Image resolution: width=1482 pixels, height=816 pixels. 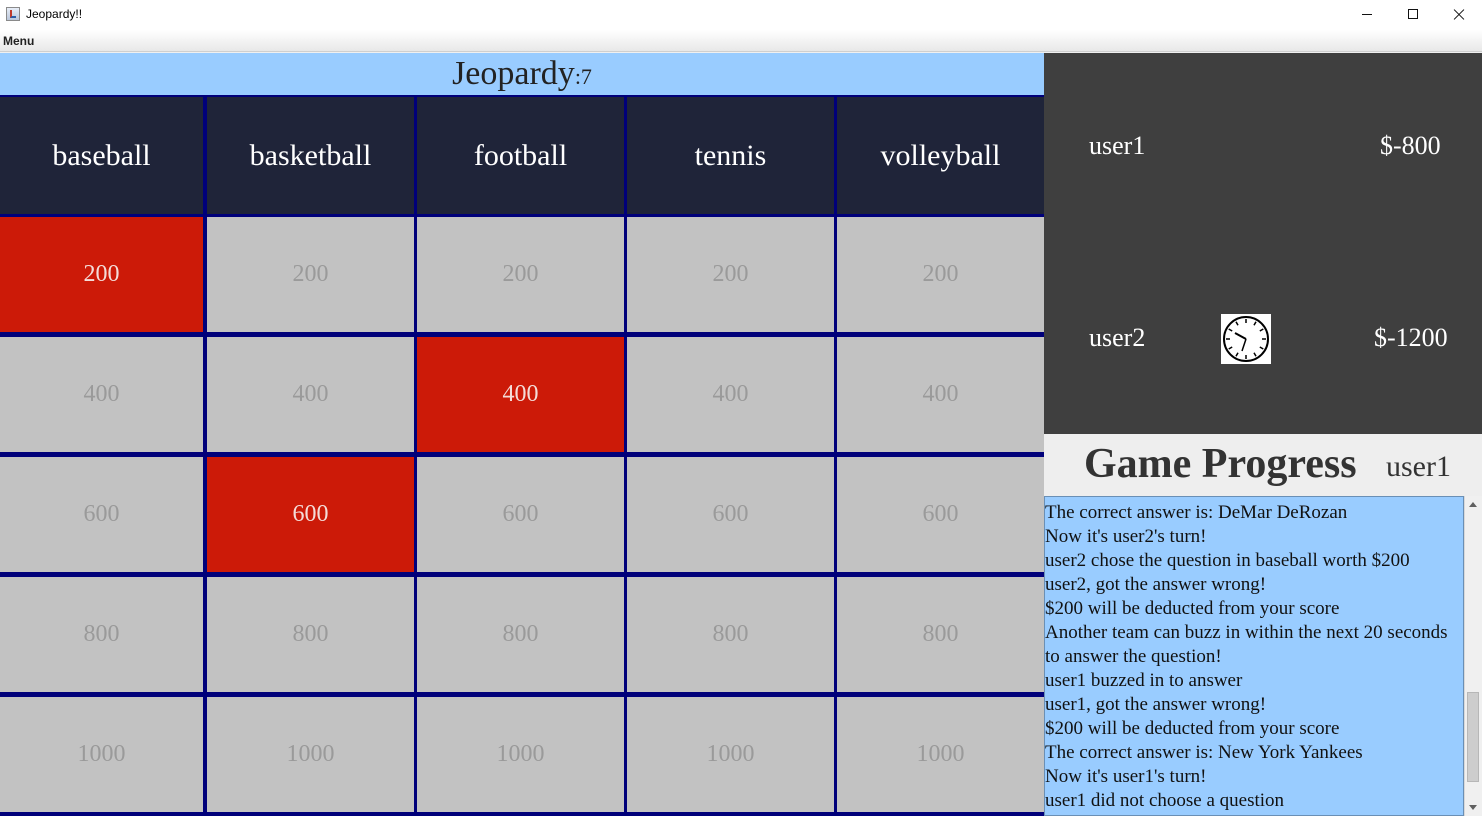 I want to click on category-header: basketball, so click(x=310, y=155).